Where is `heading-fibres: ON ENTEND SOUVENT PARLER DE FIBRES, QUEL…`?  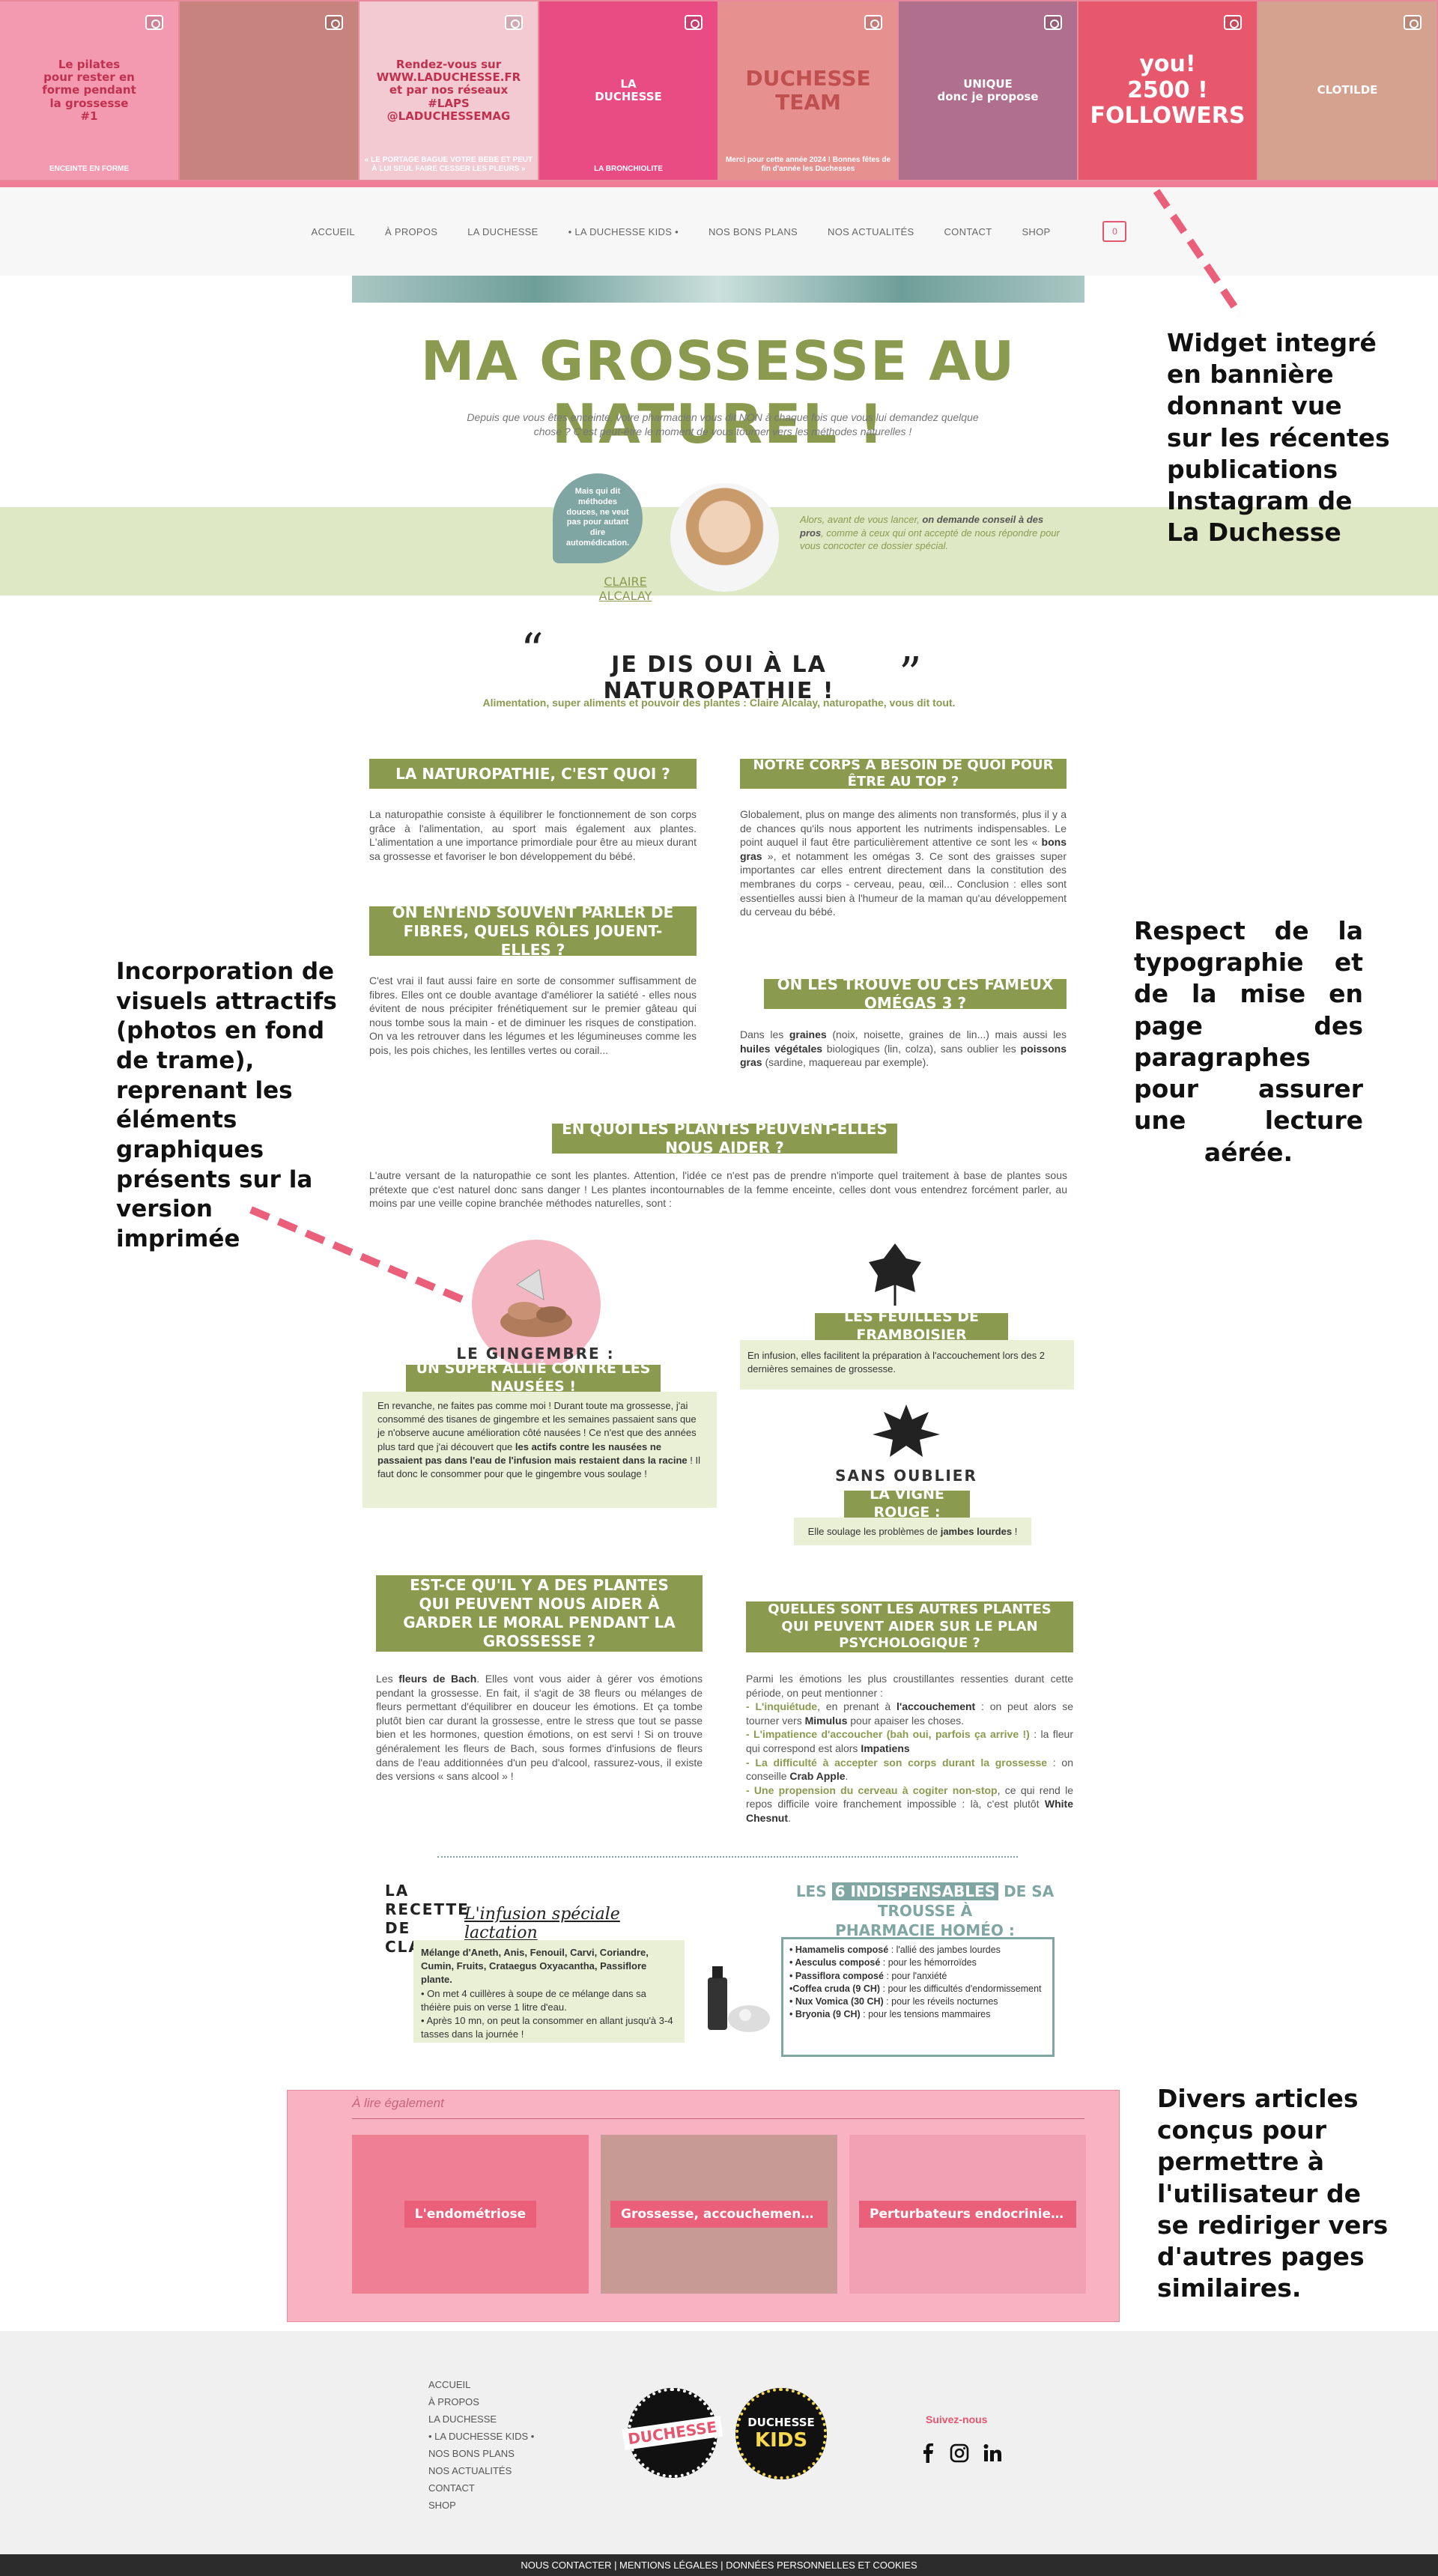
heading-fibres: ON ENTEND SOUVENT PARLER DE FIBRES, QUEL… is located at coordinates (533, 931).